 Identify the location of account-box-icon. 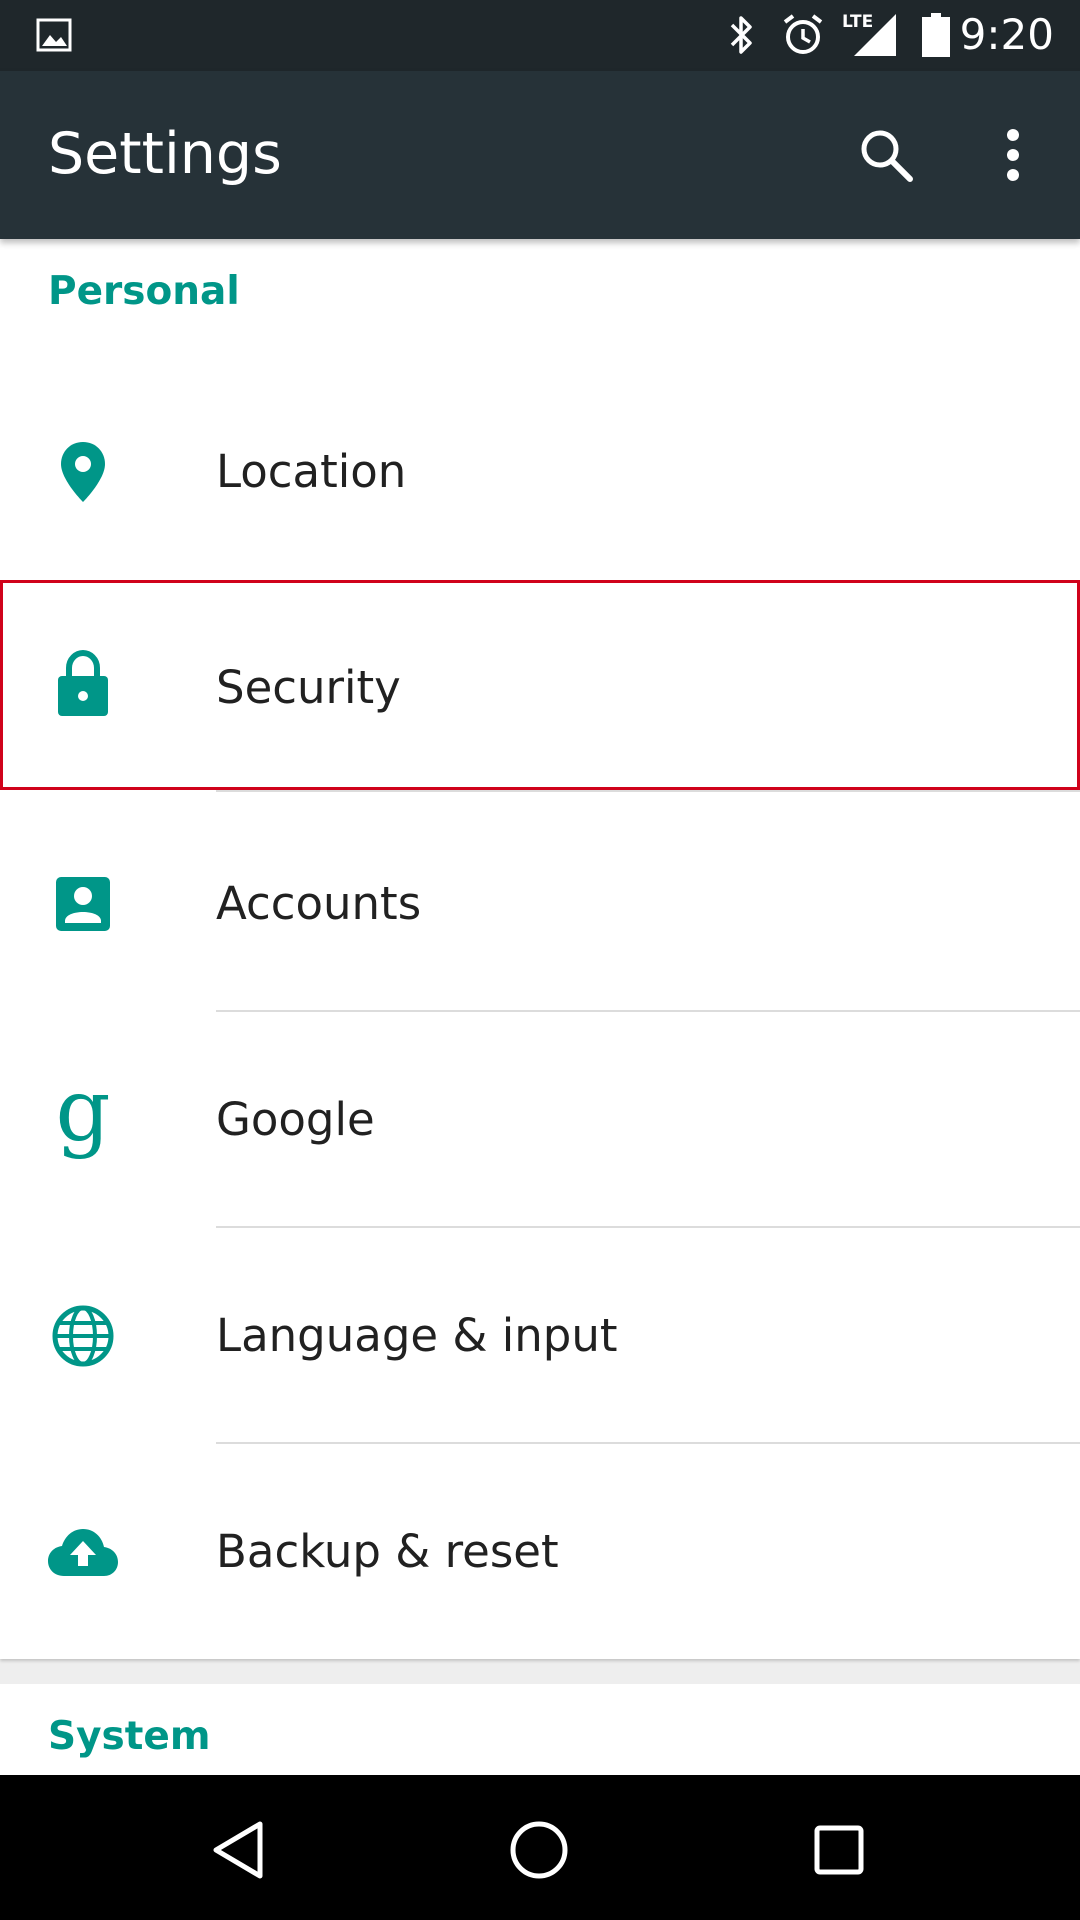
(83, 904).